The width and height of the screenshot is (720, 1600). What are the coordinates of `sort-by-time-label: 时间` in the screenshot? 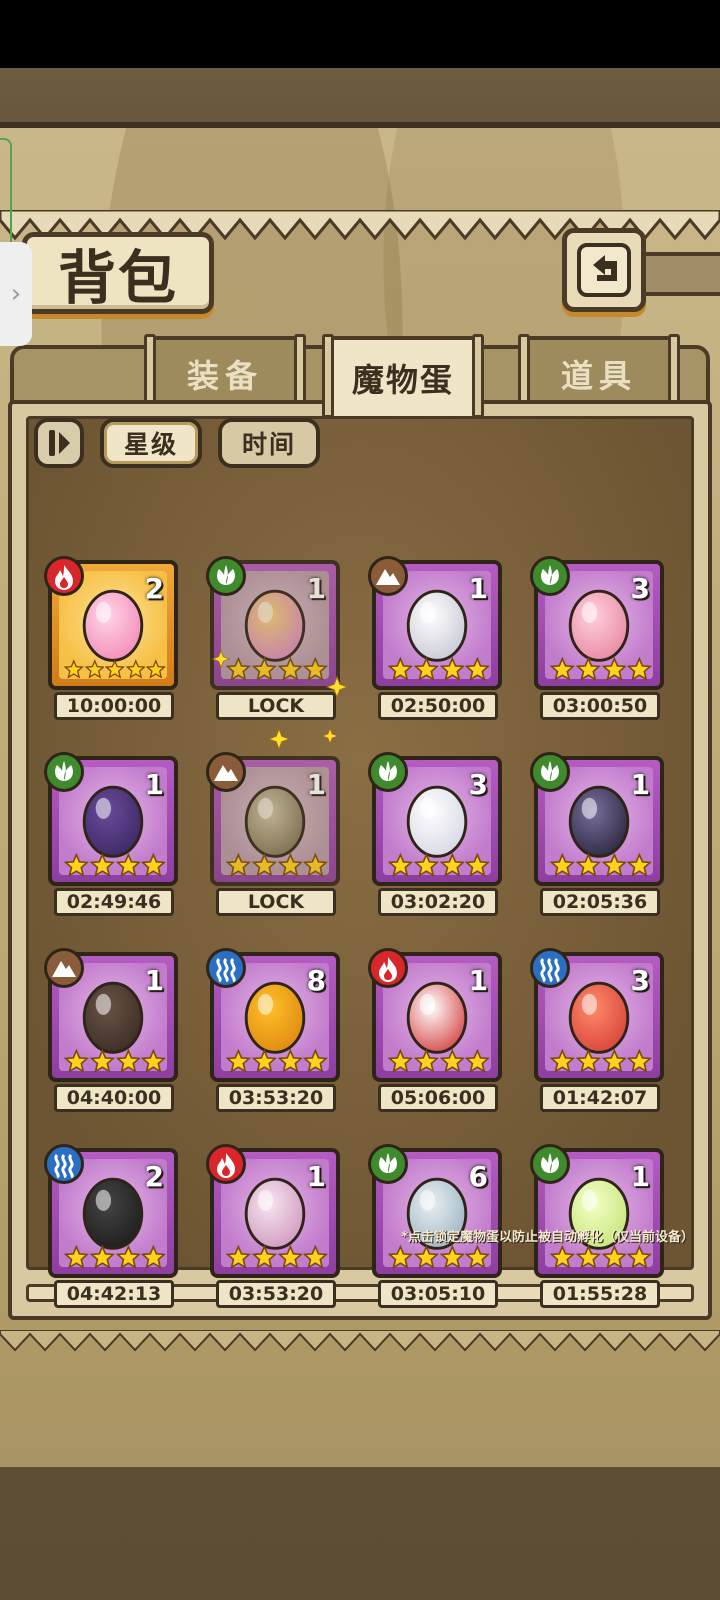 It's located at (268, 444).